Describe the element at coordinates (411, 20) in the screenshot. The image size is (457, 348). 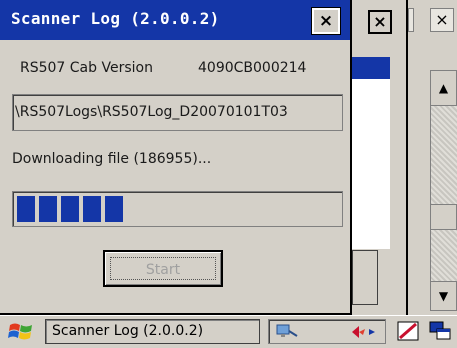
I see `background-window-2-divider` at that location.